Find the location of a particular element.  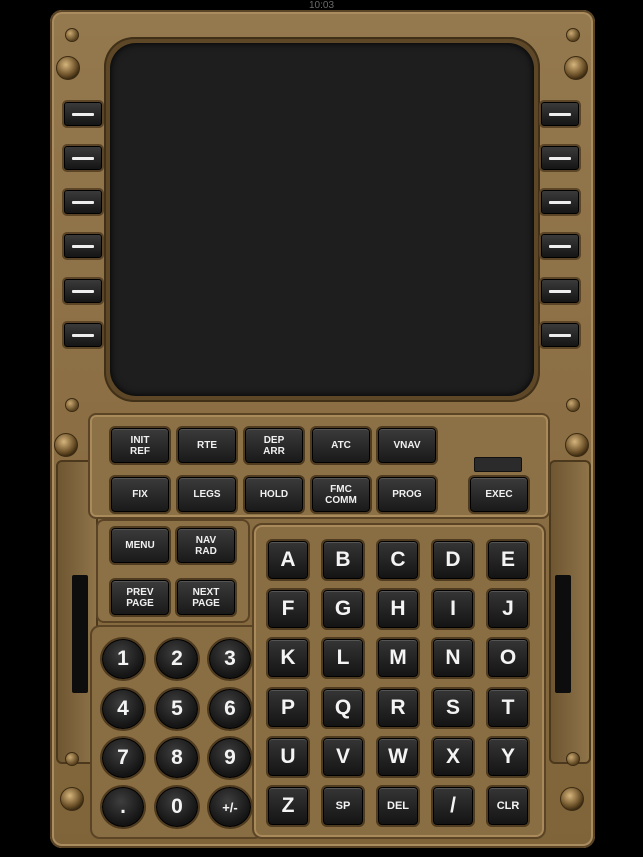

slash-key: / is located at coordinates (453, 806).